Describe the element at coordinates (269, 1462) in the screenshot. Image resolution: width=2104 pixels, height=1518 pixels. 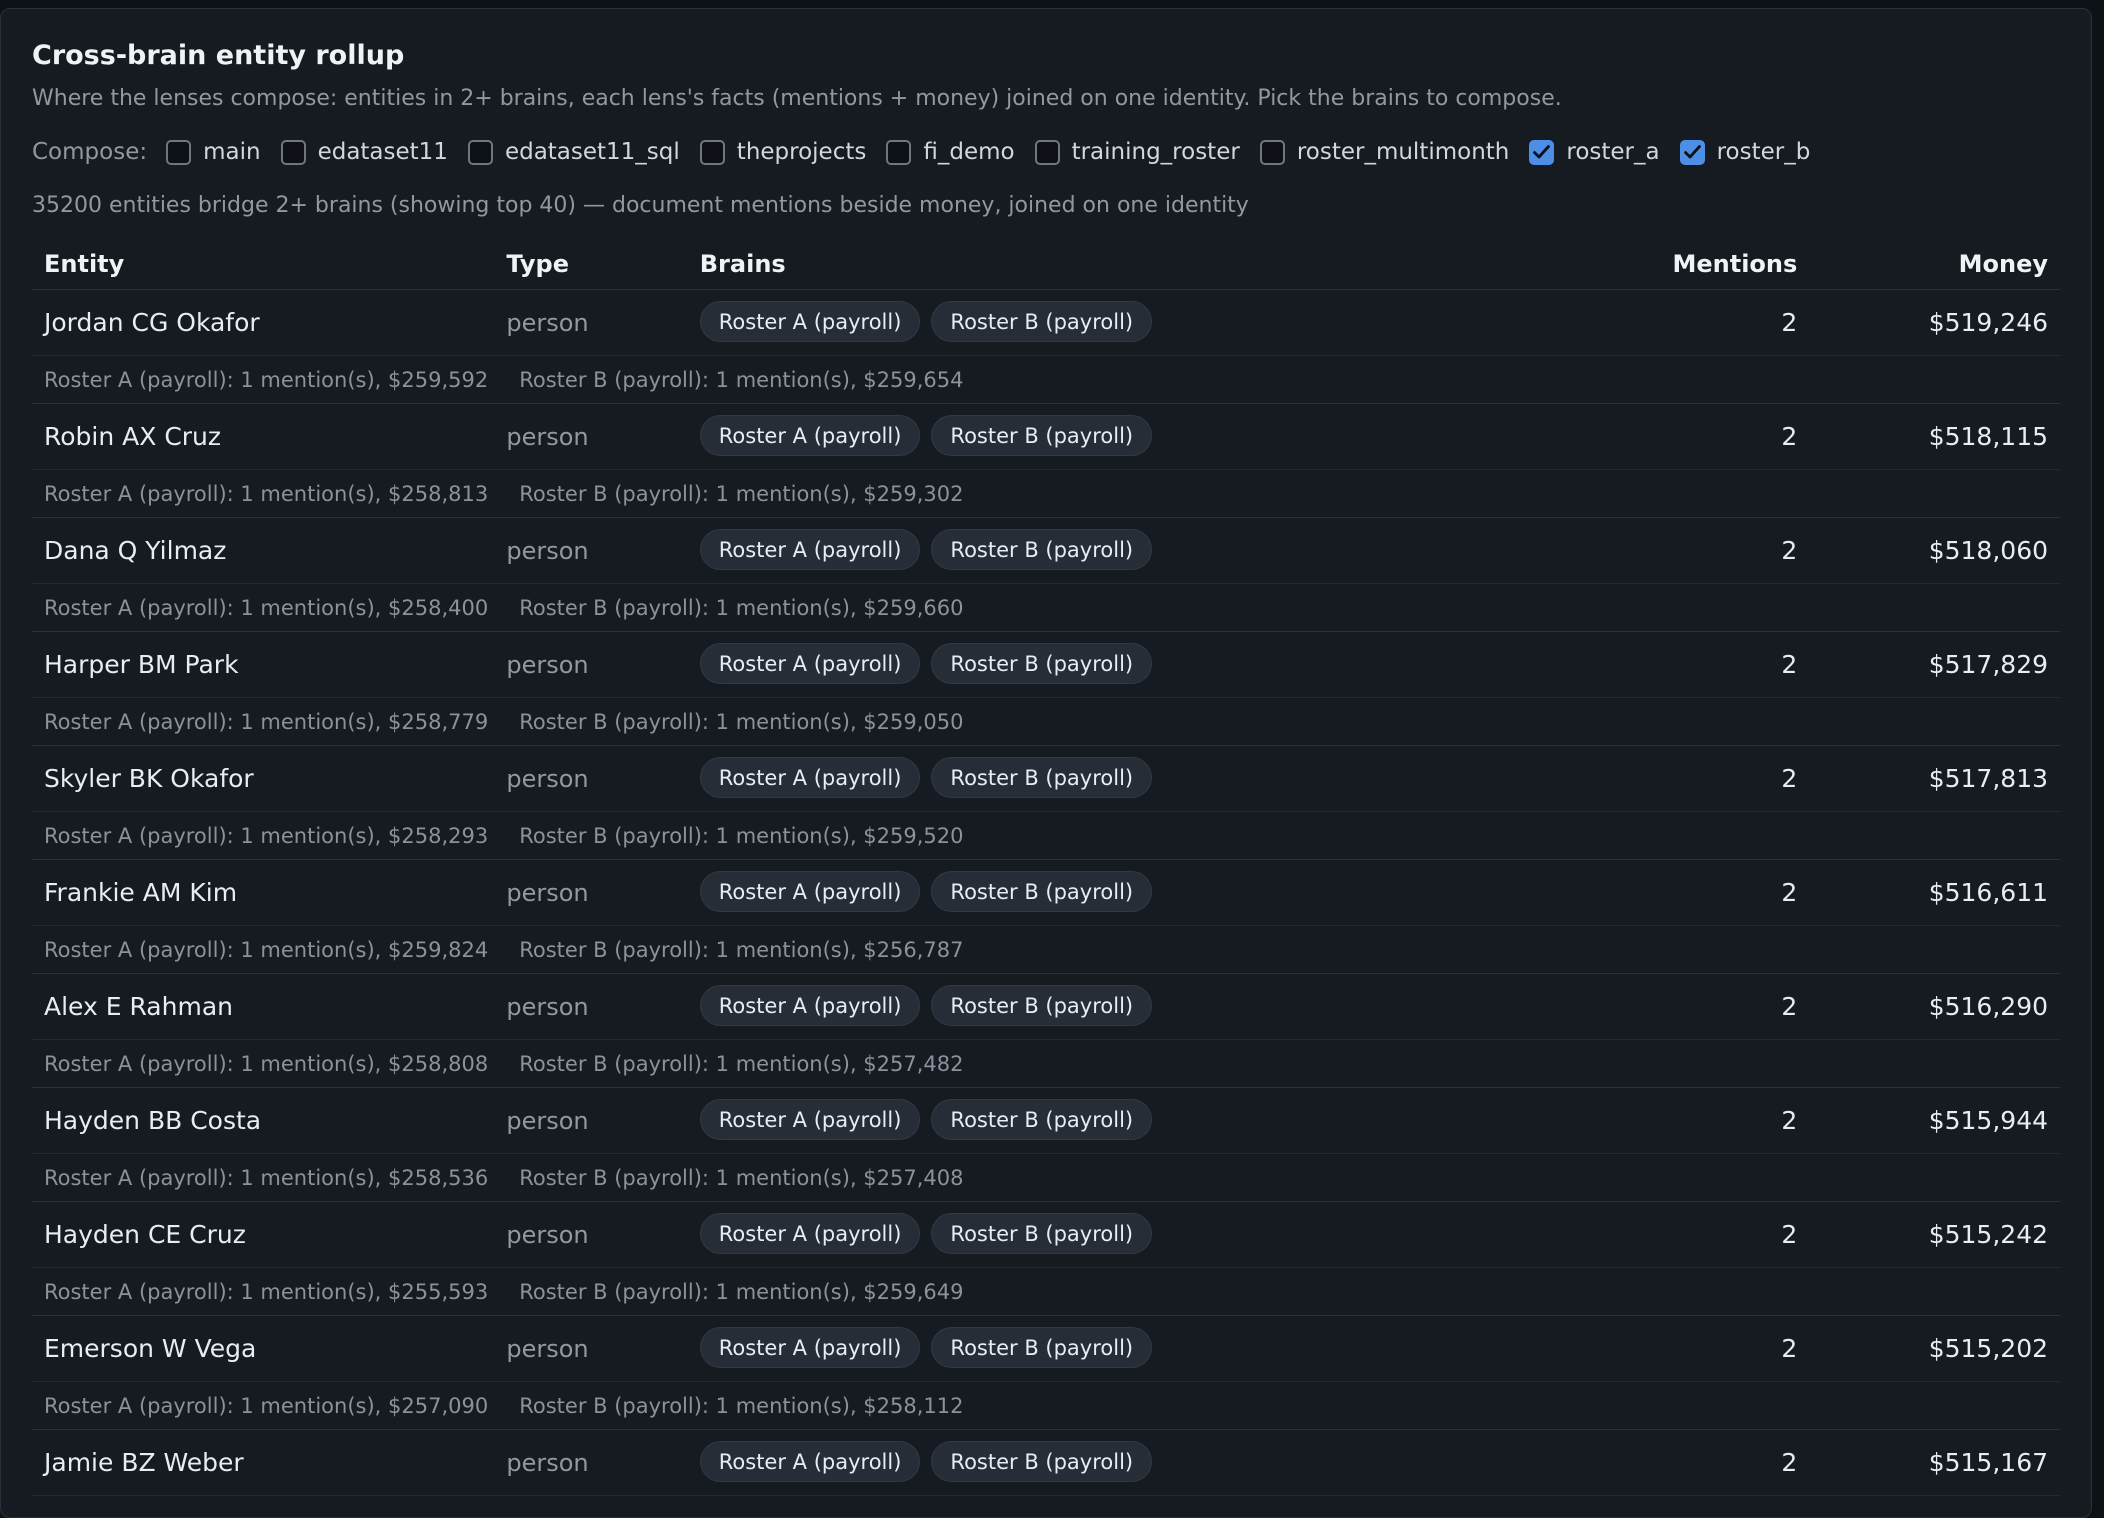
I see `cell-entity: Jamie BZ Weber` at that location.